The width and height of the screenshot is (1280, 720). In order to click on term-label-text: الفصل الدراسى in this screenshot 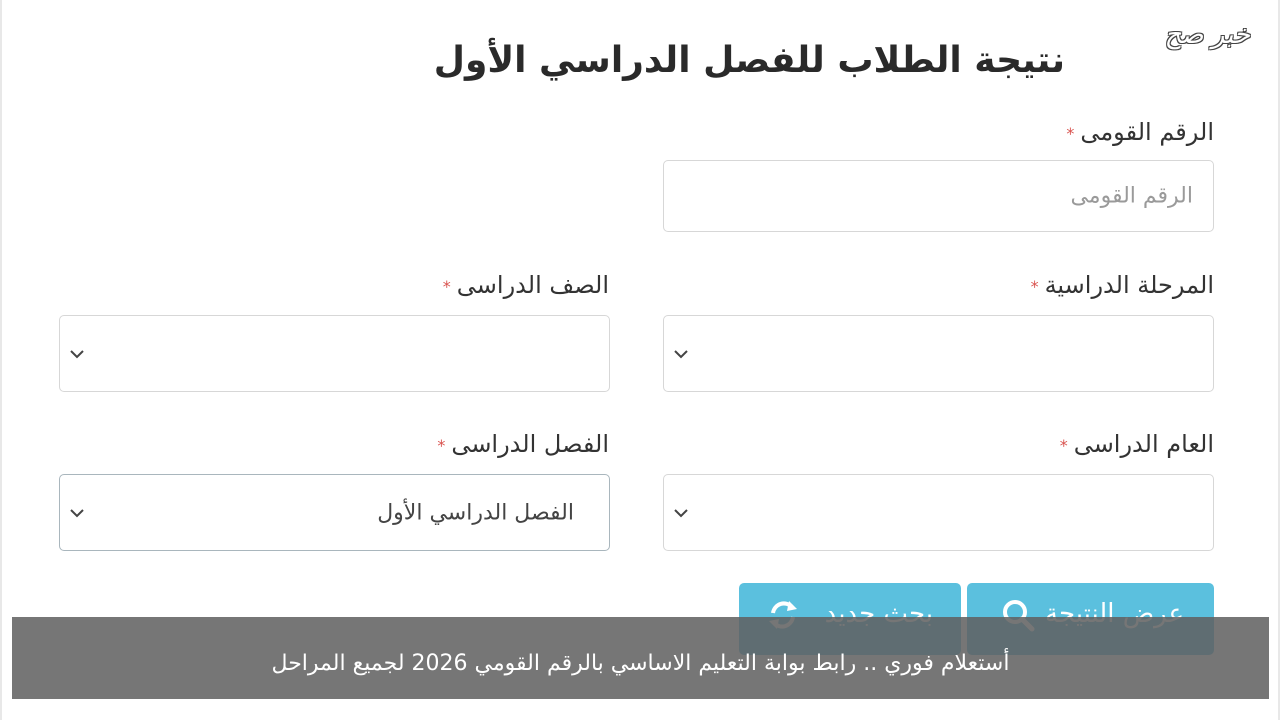, I will do `click(530, 444)`.